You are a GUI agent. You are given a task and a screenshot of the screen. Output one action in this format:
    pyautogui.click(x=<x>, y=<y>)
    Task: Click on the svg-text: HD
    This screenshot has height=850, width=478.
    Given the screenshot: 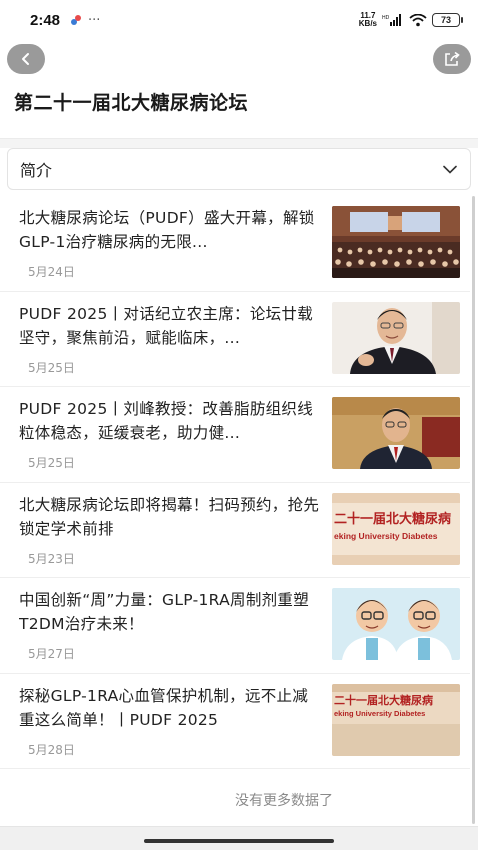 What is the action you would take?
    pyautogui.click(x=386, y=18)
    